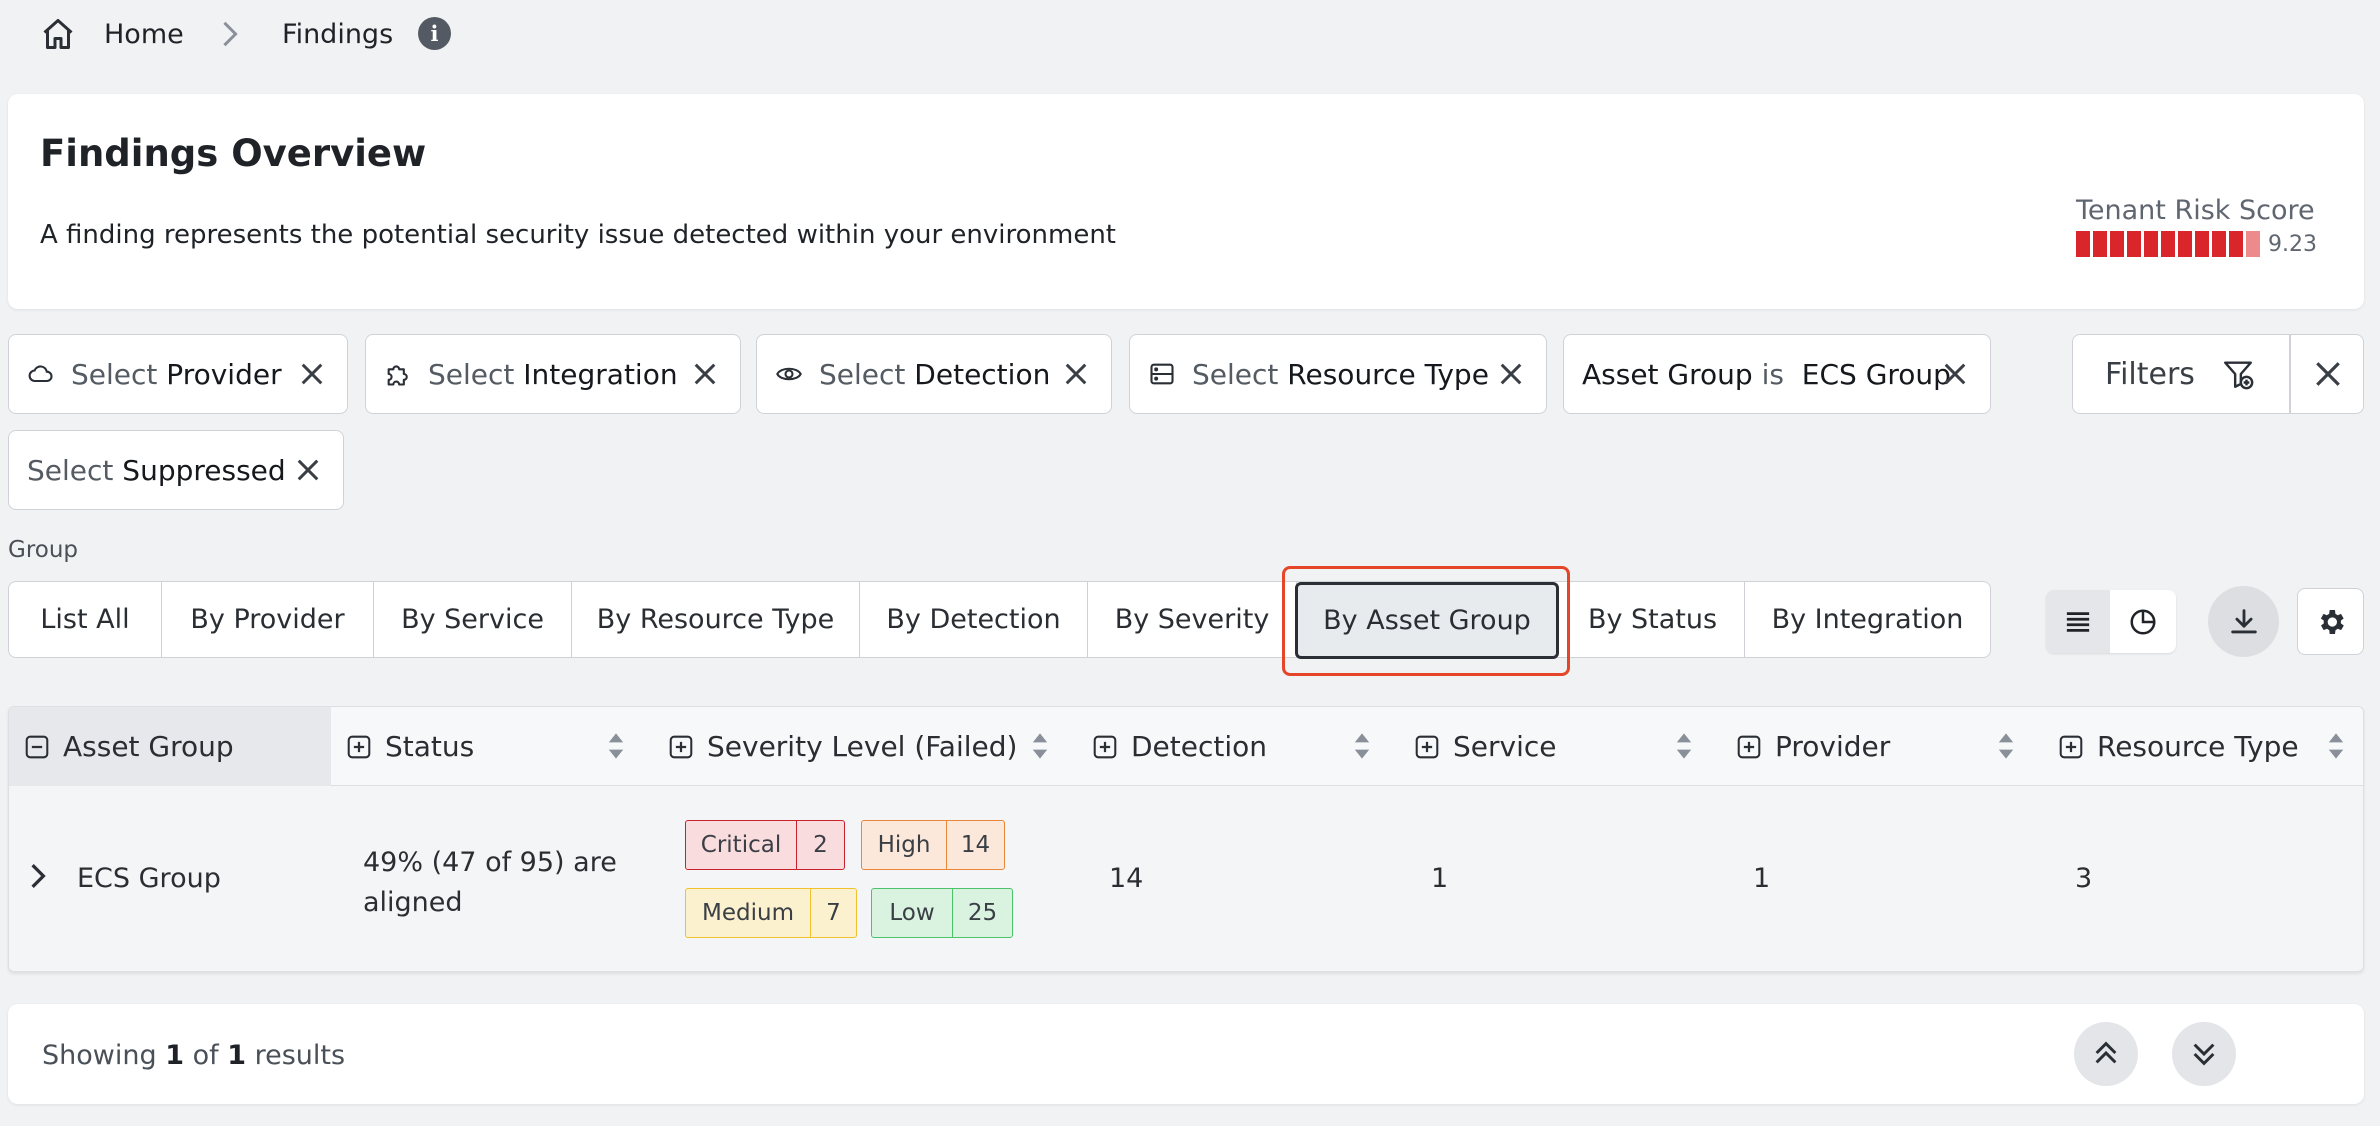 Image resolution: width=2380 pixels, height=1126 pixels. I want to click on suppressed-filter-chip: Select Suppressed, so click(176, 470).